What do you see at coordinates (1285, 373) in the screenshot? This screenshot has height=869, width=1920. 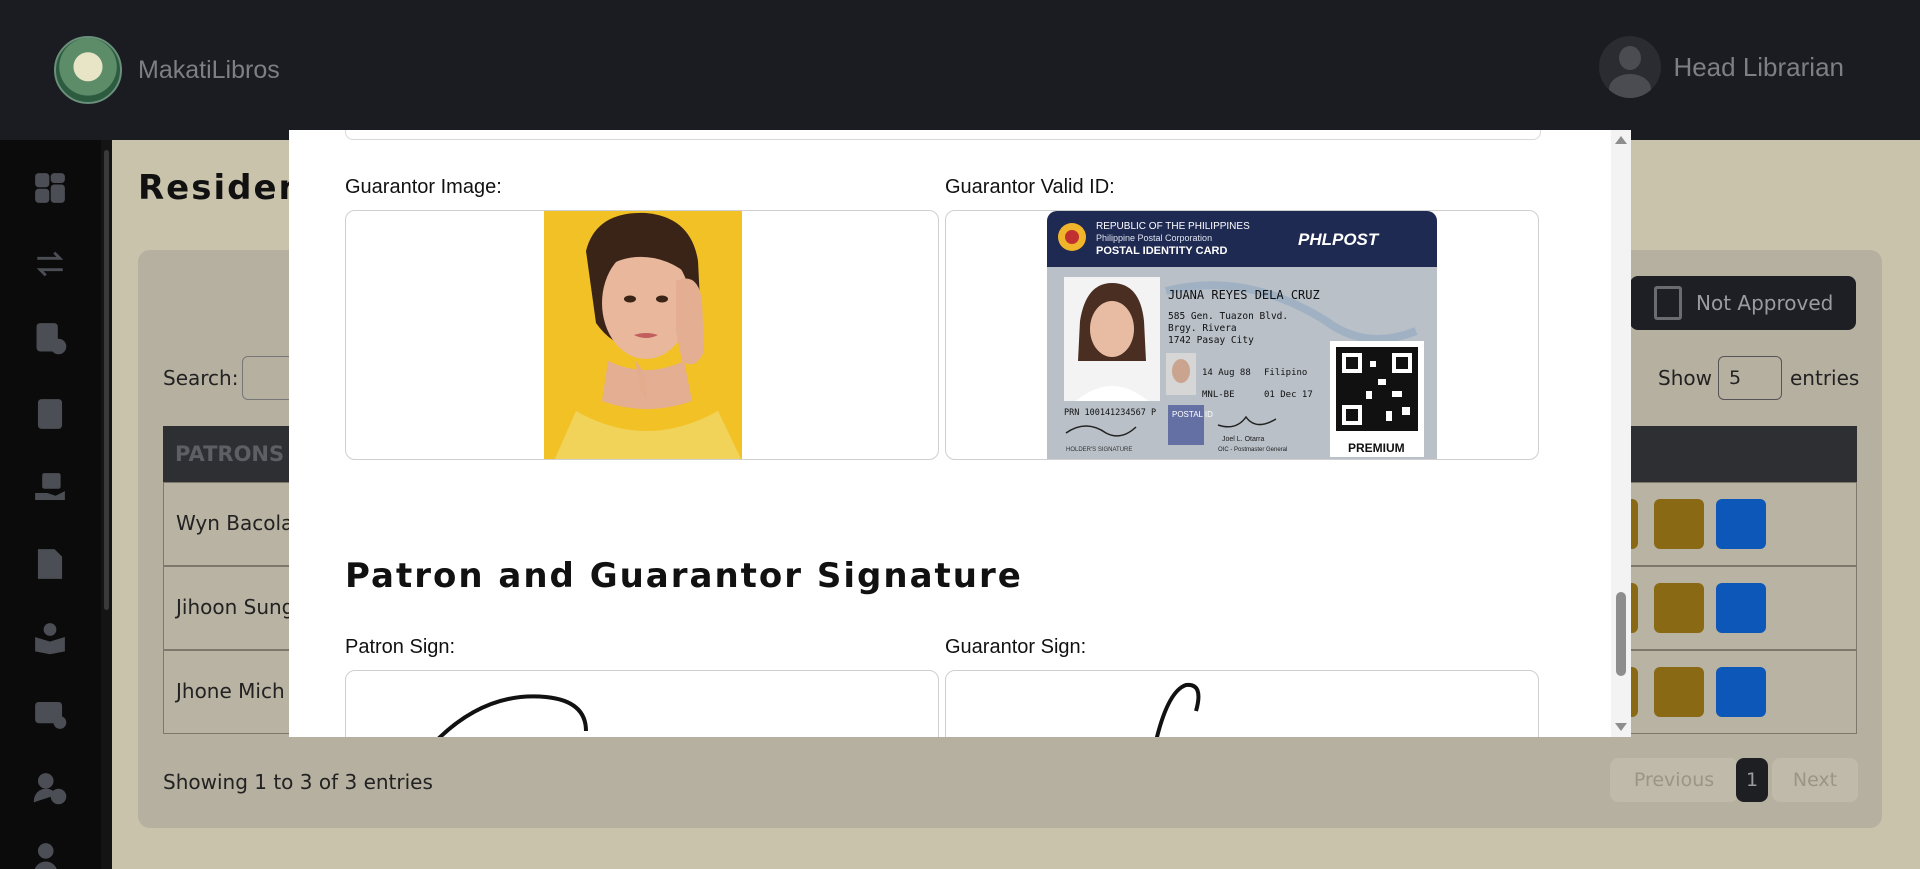 I see `id-nationality: Filipino` at bounding box center [1285, 373].